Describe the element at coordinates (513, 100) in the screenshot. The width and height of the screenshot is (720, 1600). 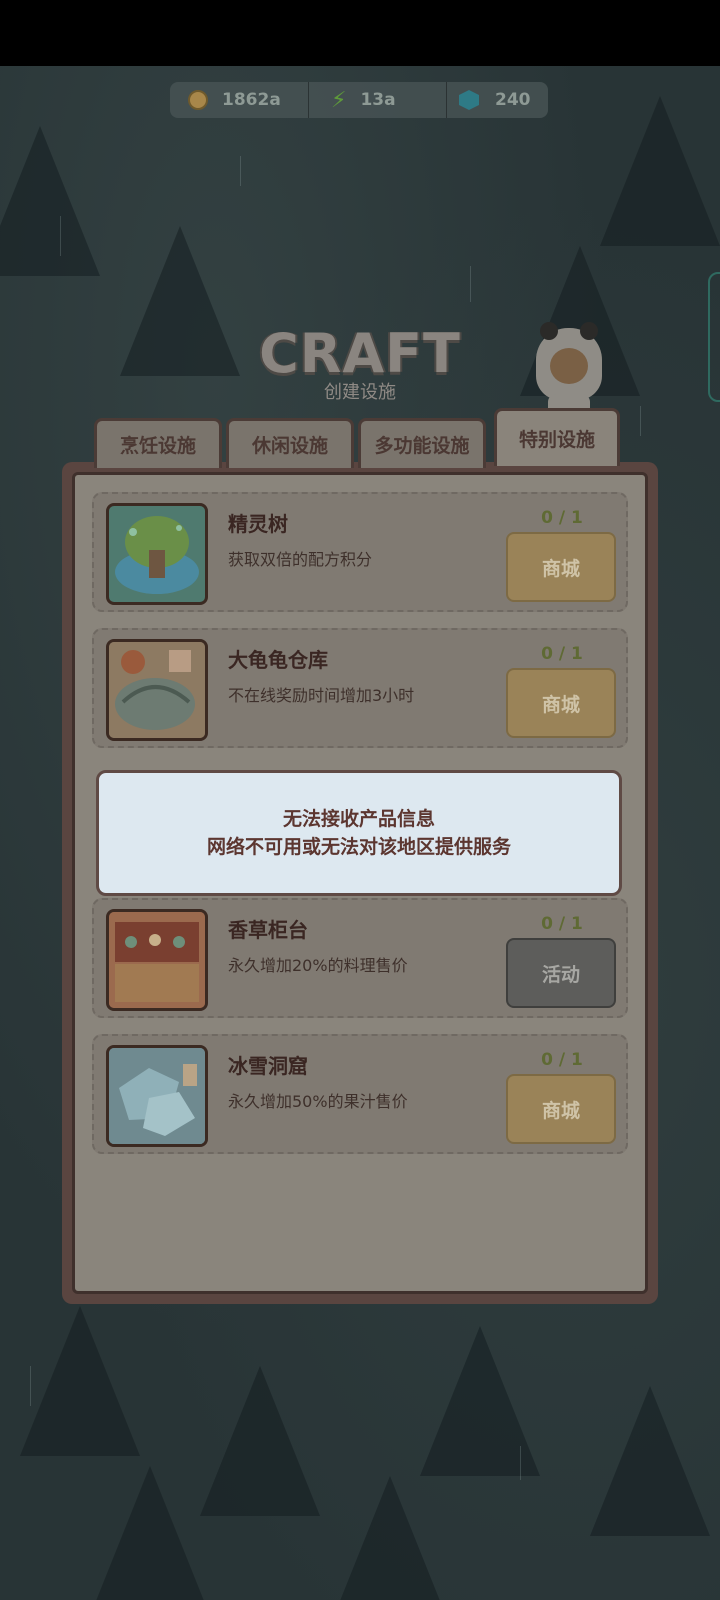
I see `gem-value: 240` at that location.